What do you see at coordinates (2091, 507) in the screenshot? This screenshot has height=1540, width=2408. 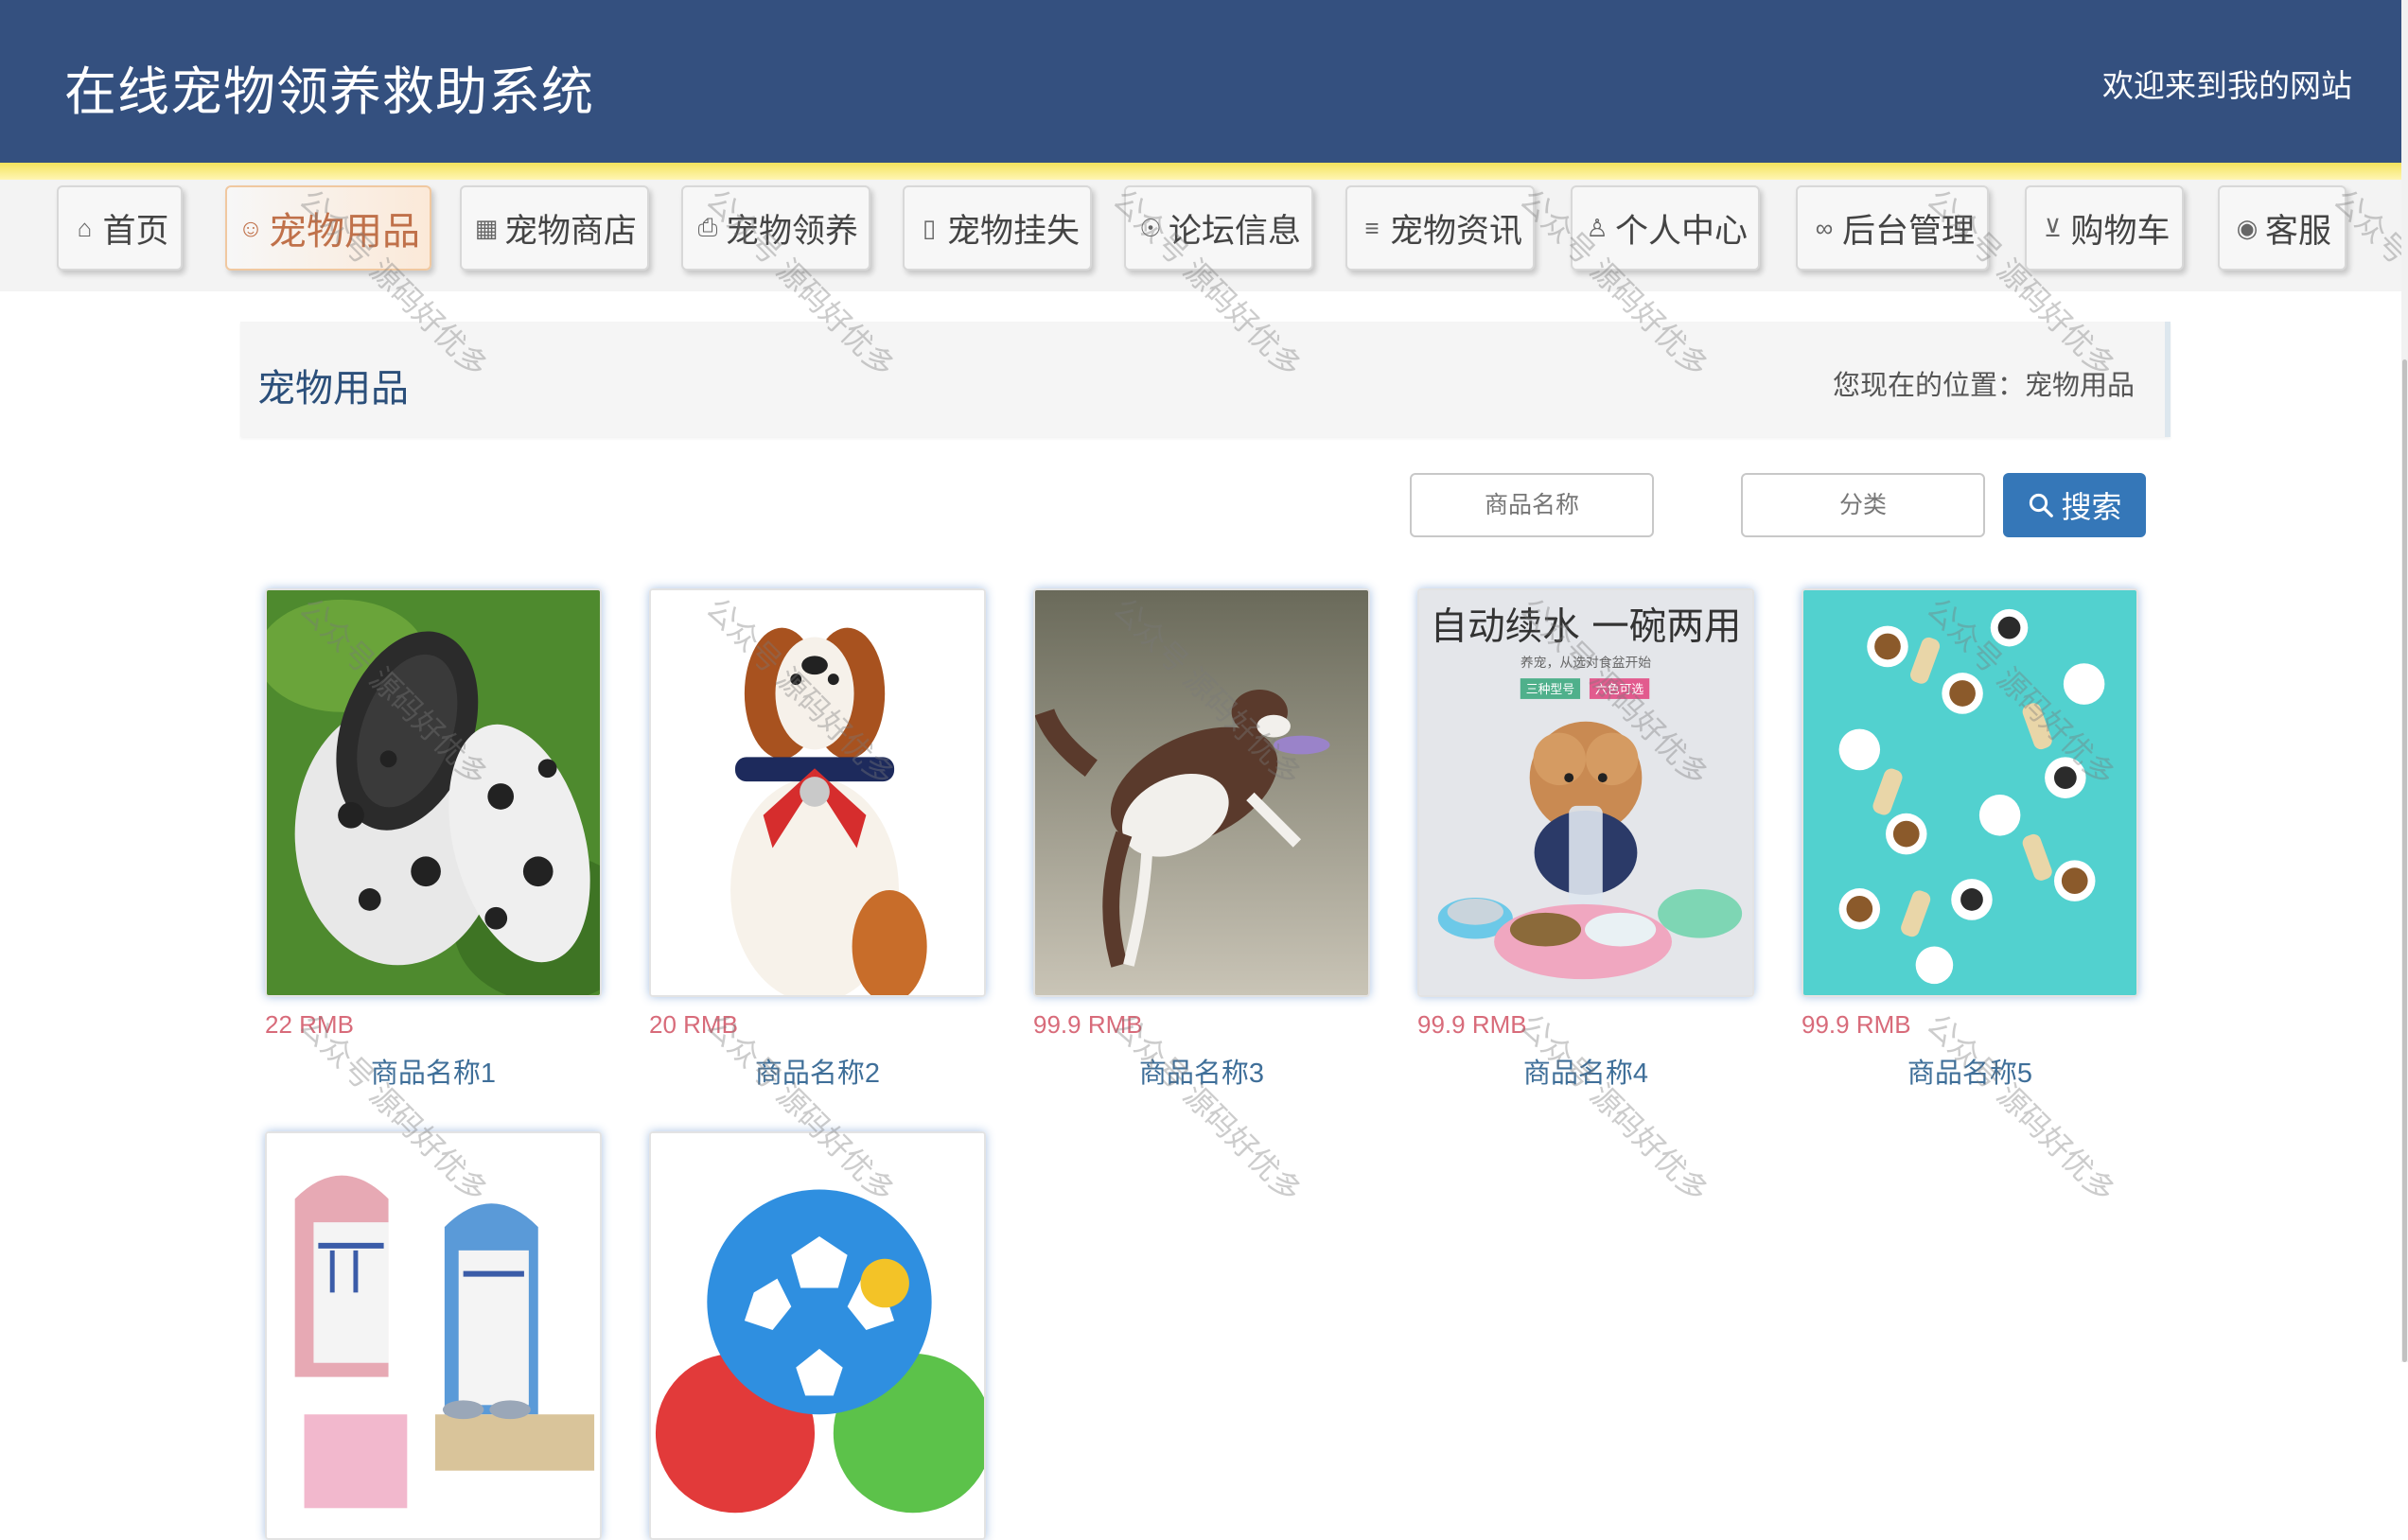 I see `search-button-label: 搜索` at bounding box center [2091, 507].